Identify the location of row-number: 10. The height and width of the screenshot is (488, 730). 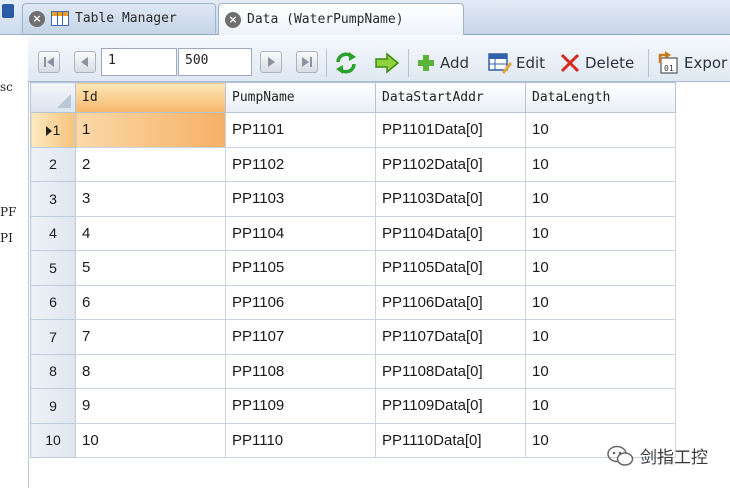
(53, 440).